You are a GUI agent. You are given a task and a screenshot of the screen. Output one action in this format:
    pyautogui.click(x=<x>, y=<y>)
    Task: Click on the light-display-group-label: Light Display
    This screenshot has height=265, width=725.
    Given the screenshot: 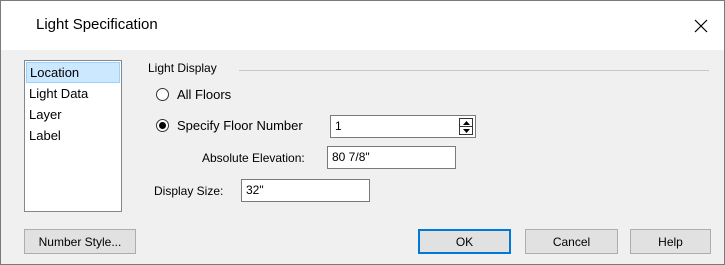 What is the action you would take?
    pyautogui.click(x=184, y=68)
    